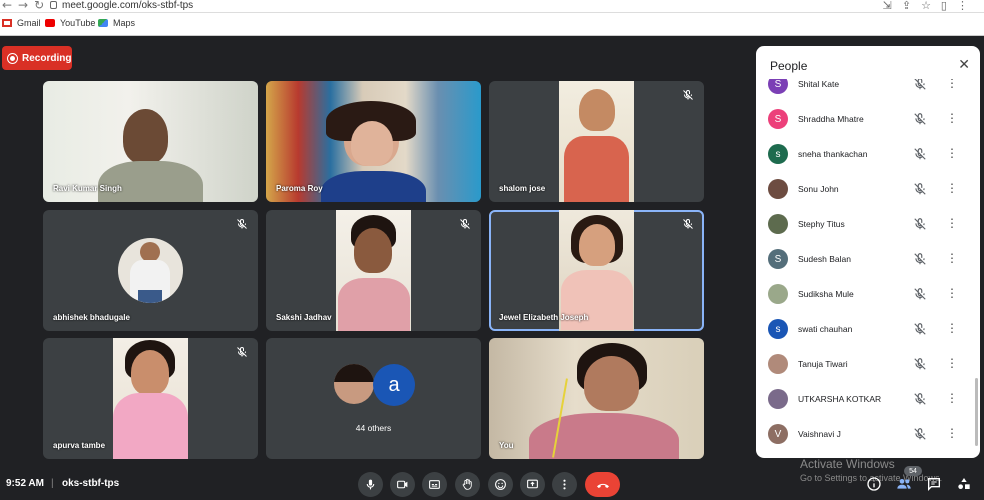 The width and height of the screenshot is (984, 500). What do you see at coordinates (354, 384) in the screenshot?
I see `others-avatar-photo` at bounding box center [354, 384].